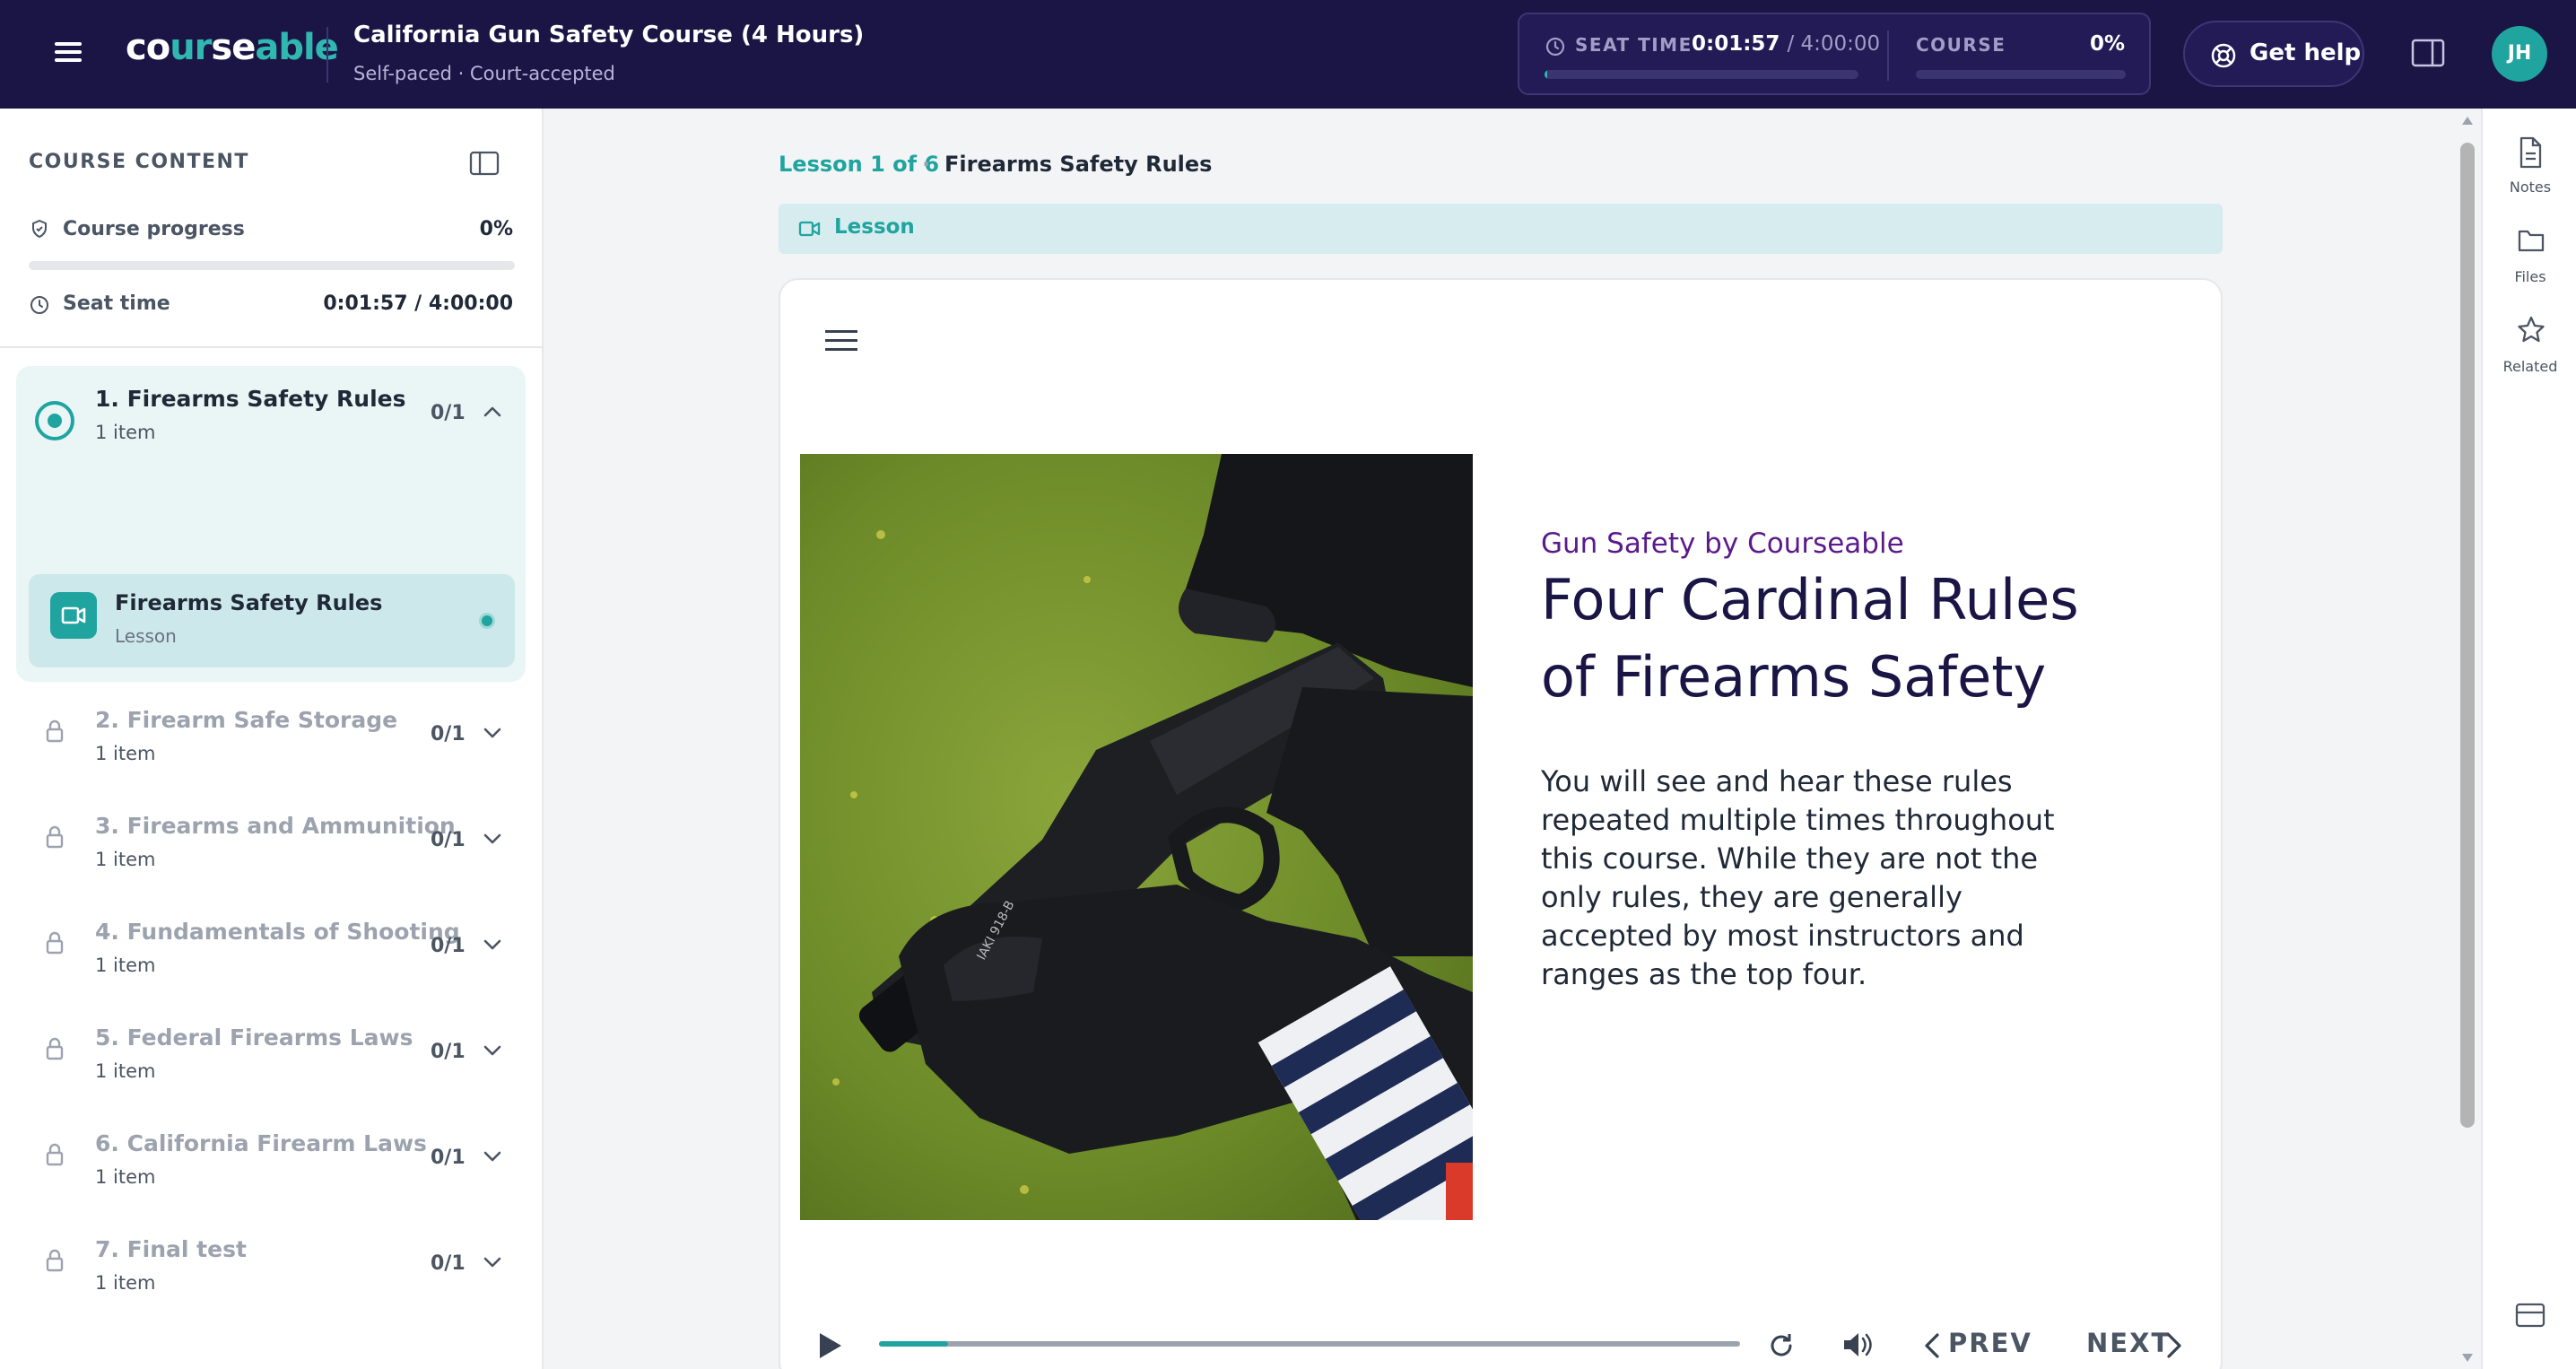  What do you see at coordinates (1309, 1344) in the screenshot?
I see `seek-bar` at bounding box center [1309, 1344].